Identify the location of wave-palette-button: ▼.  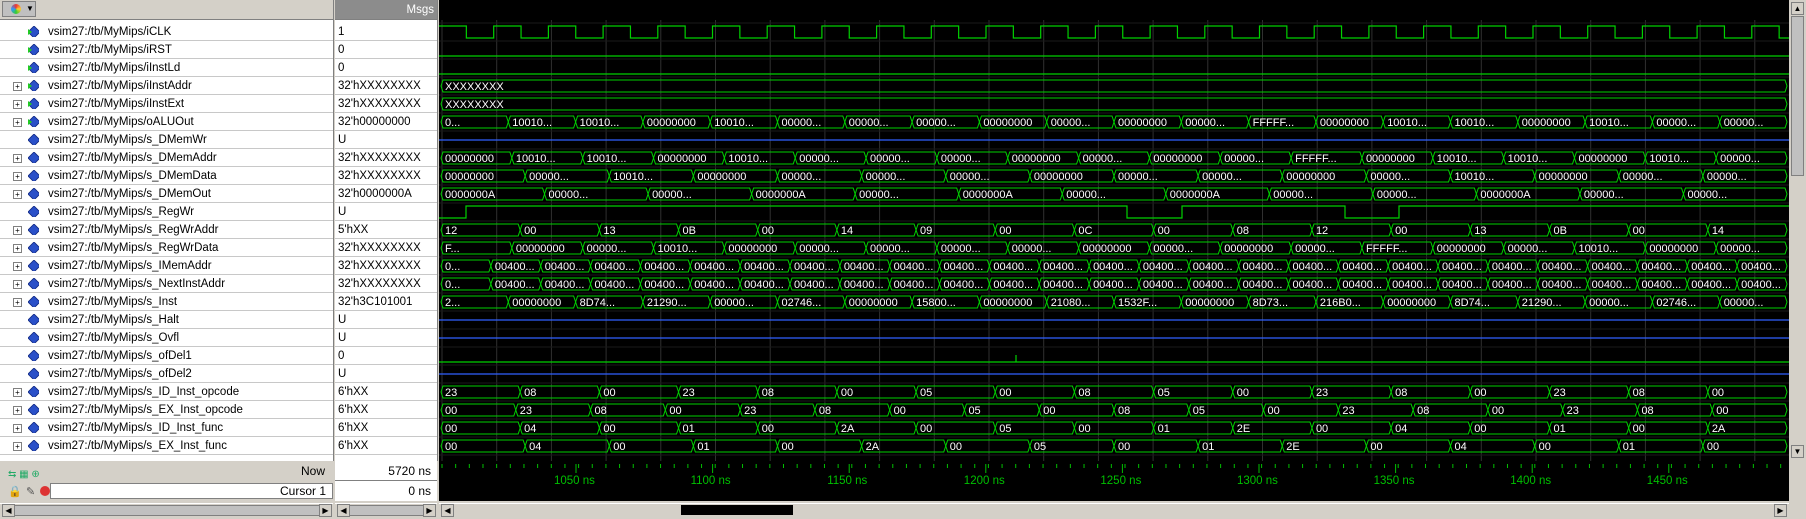
(19, 9).